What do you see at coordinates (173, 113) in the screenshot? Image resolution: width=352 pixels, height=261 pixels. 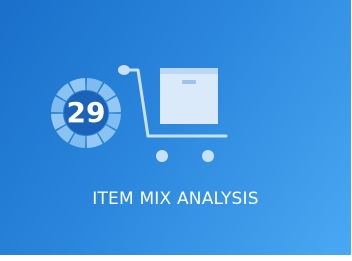 I see `shopping-cart-icon` at bounding box center [173, 113].